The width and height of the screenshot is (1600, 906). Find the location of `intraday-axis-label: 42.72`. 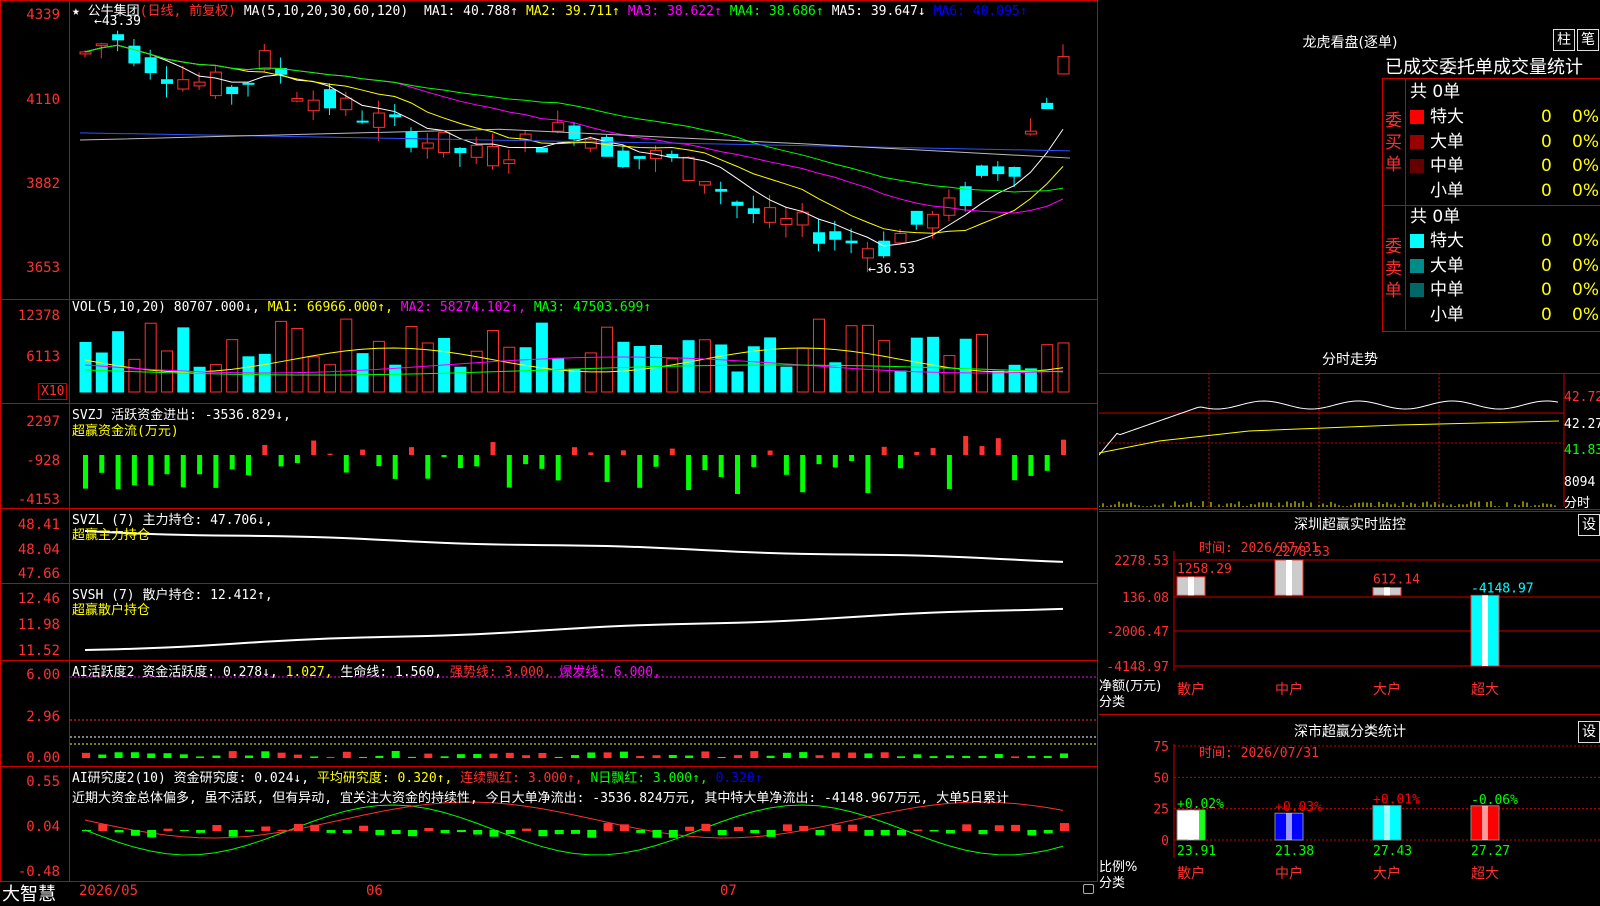

intraday-axis-label: 42.72 is located at coordinates (1582, 397).